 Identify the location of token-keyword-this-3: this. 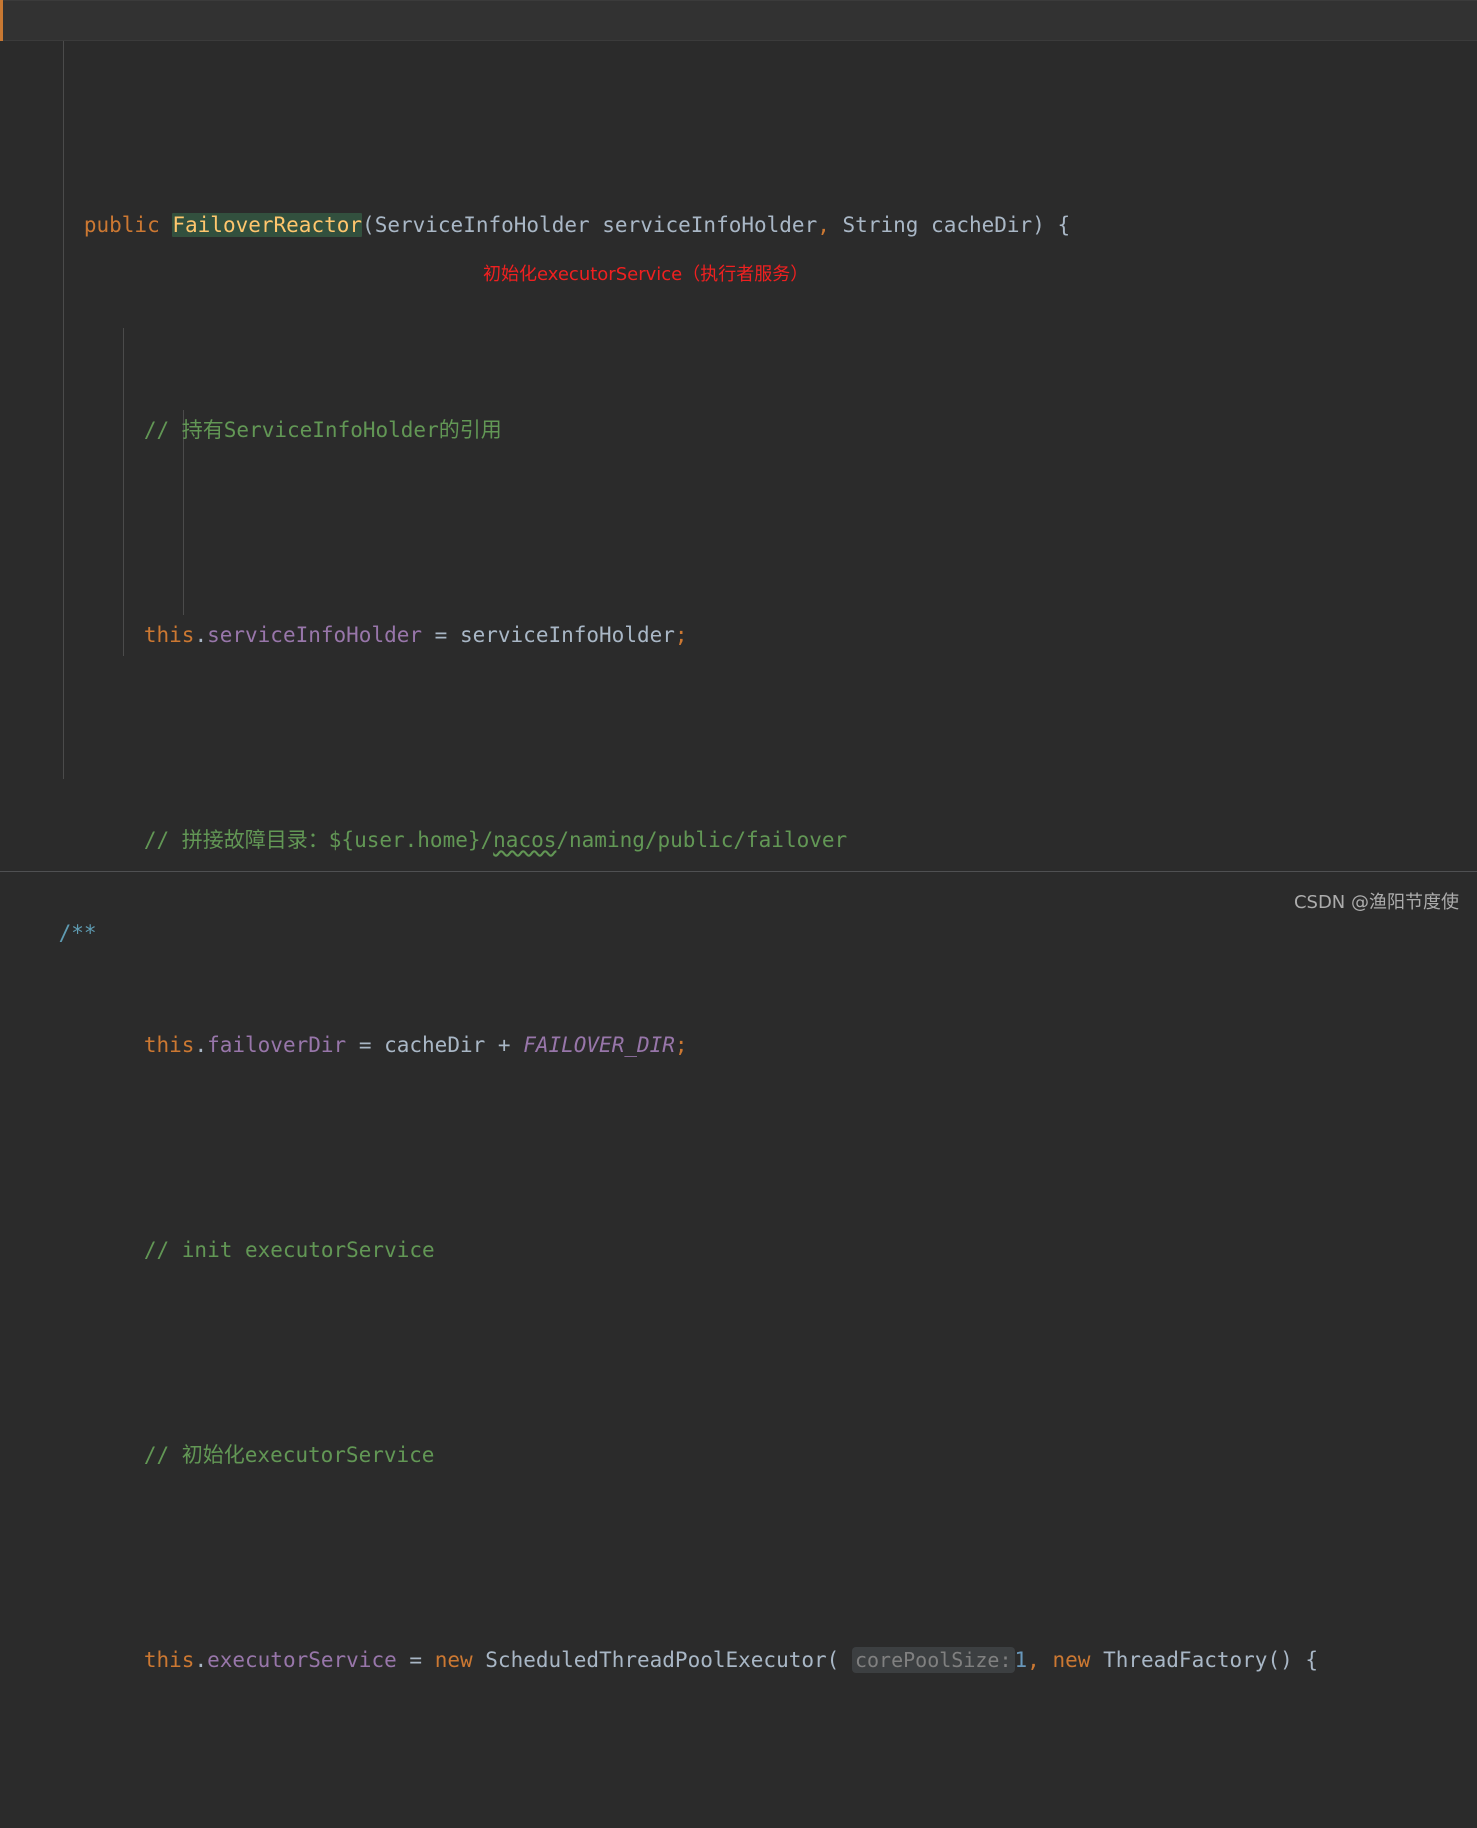
(169, 1660).